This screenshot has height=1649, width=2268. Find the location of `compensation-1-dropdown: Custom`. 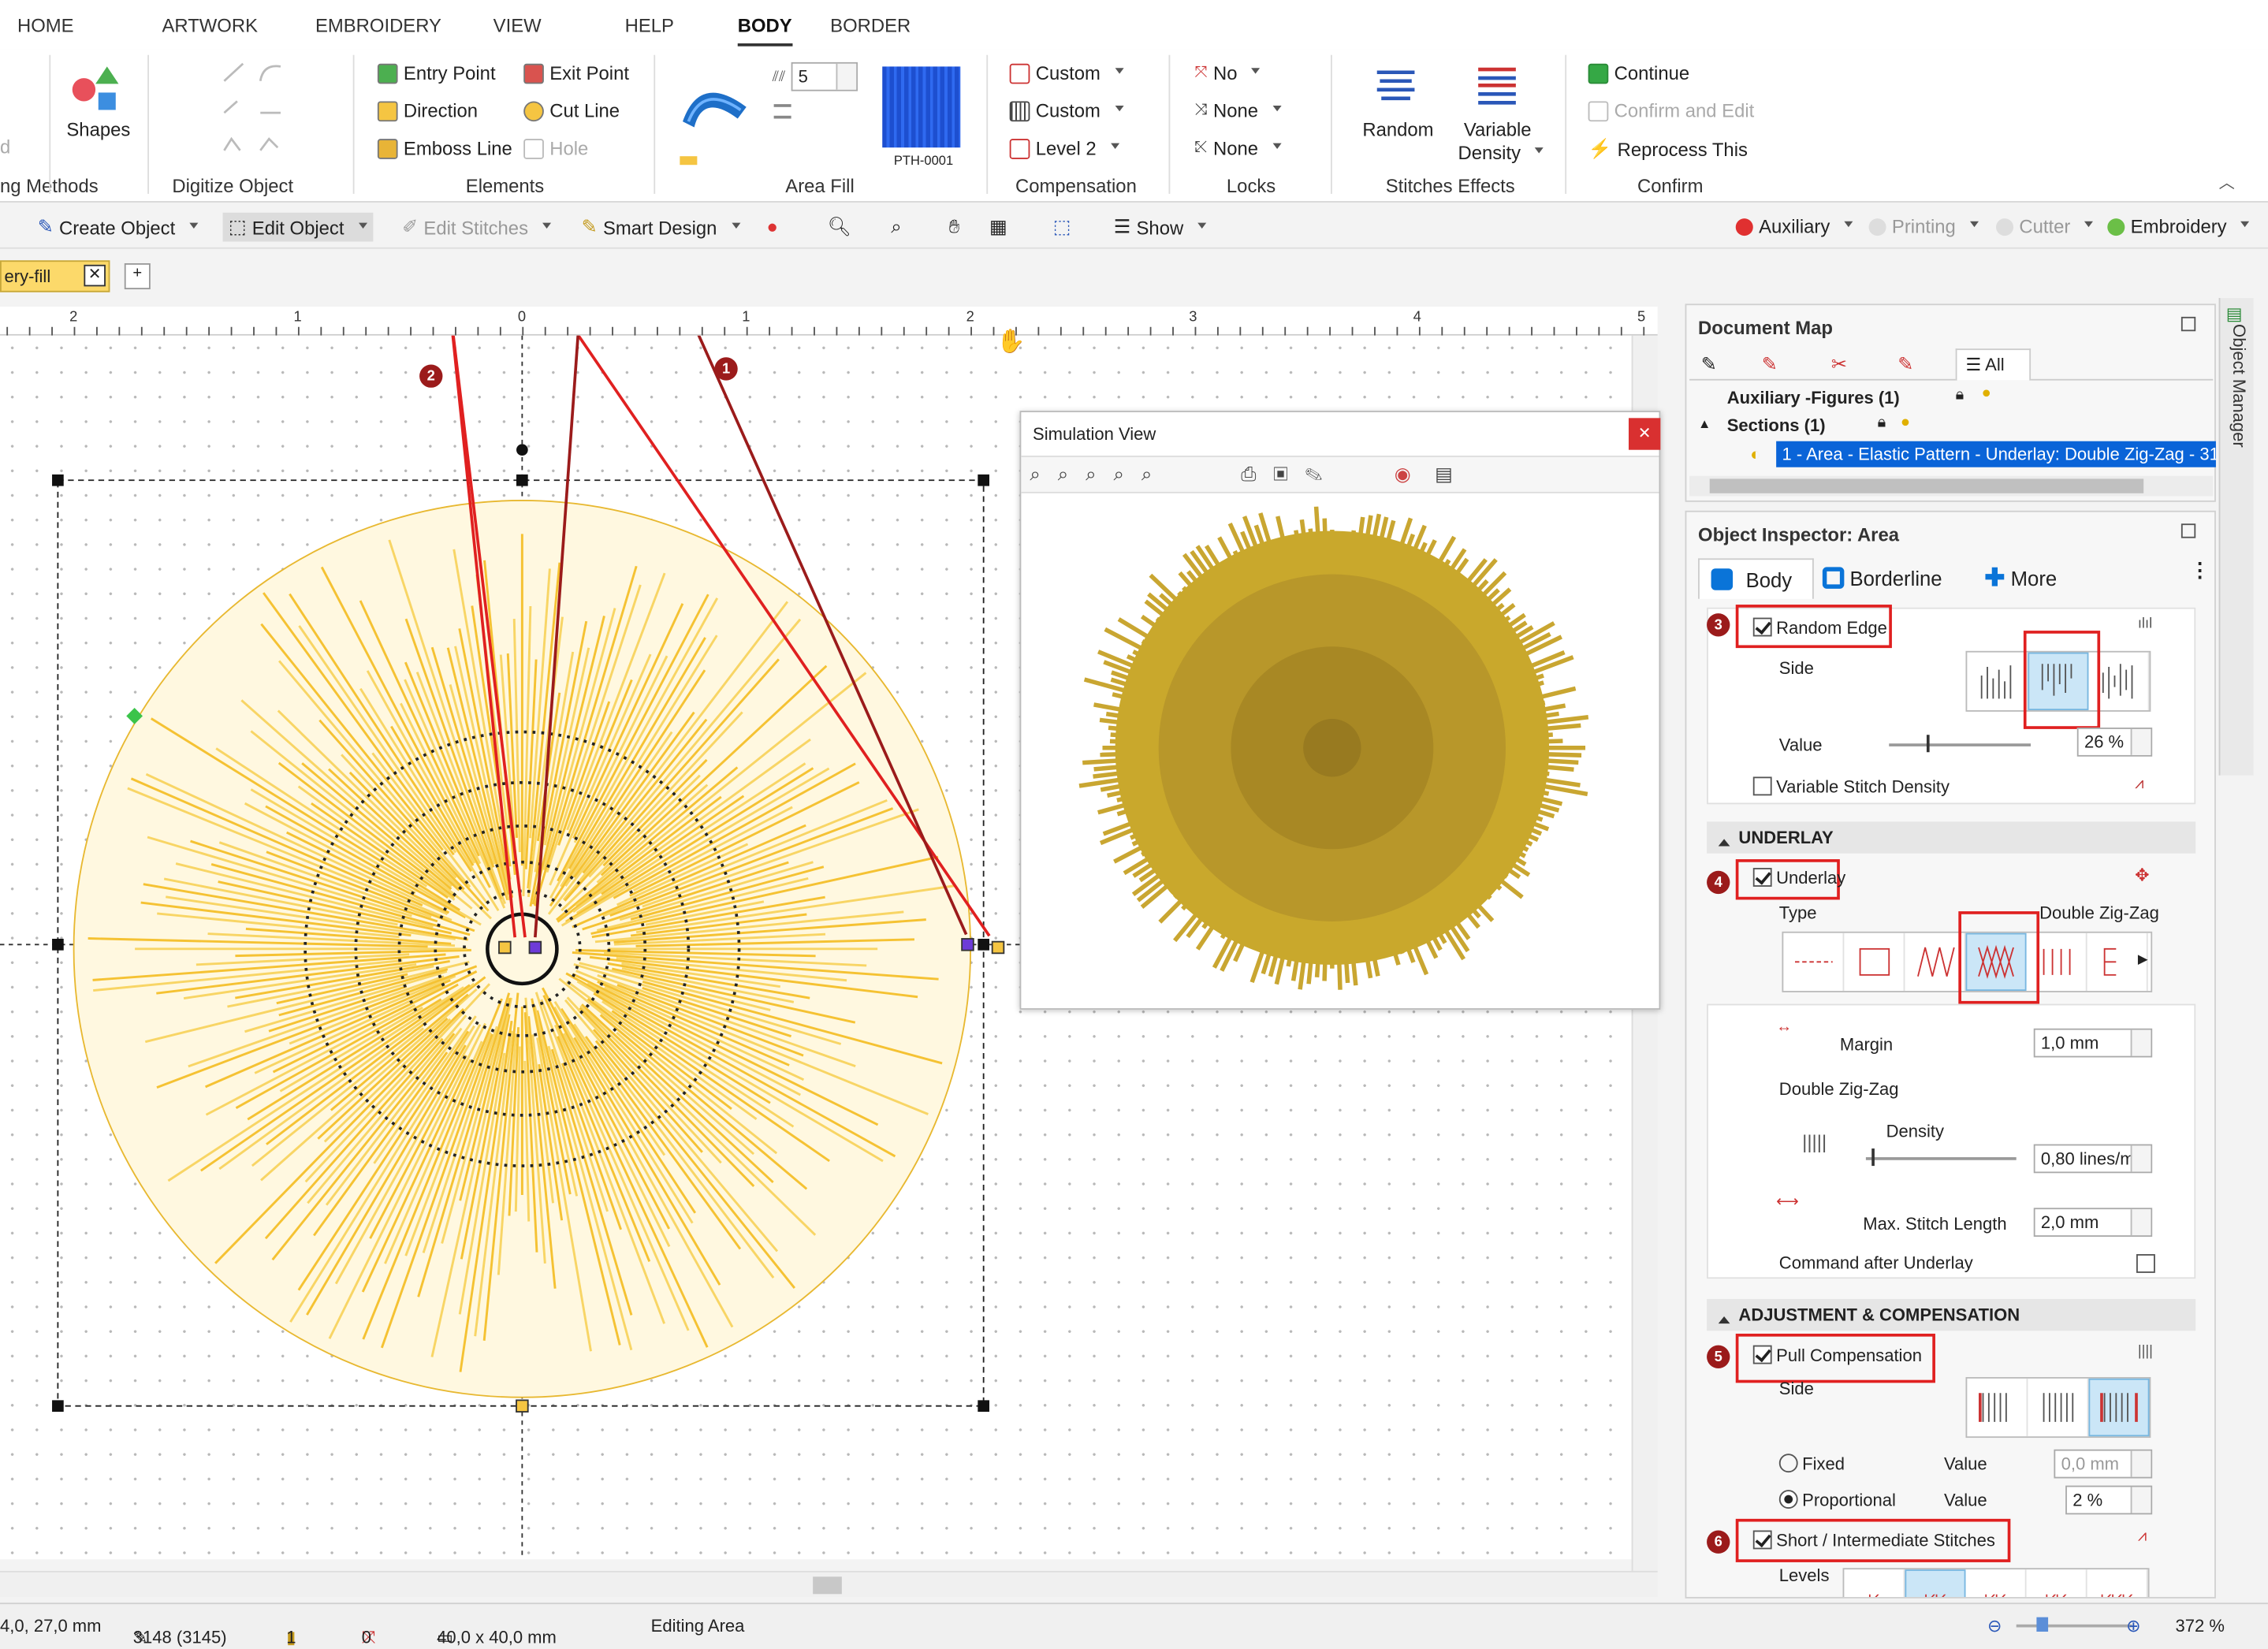

compensation-1-dropdown: Custom is located at coordinates (1066, 73).